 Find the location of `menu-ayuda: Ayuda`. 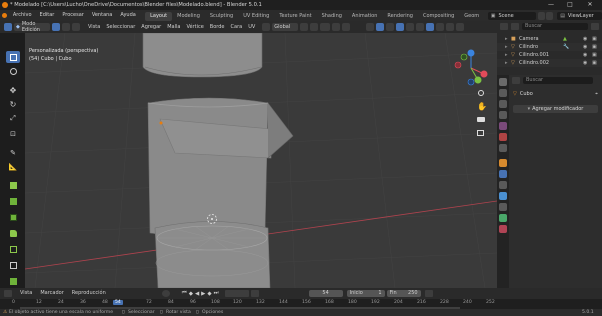

menu-ayuda: Ayuda is located at coordinates (127, 15).